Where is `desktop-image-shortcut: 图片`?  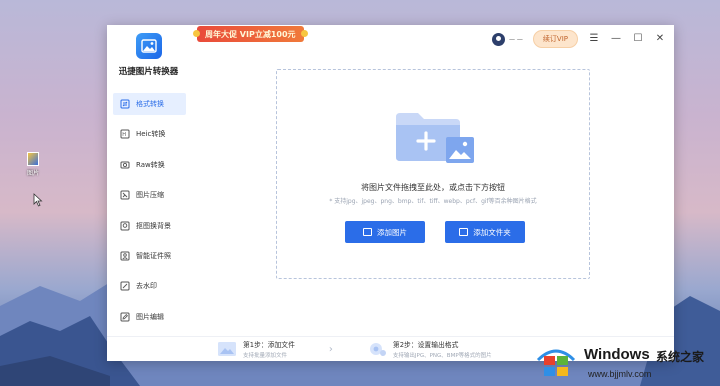
desktop-image-shortcut: 图片 is located at coordinates (33, 164).